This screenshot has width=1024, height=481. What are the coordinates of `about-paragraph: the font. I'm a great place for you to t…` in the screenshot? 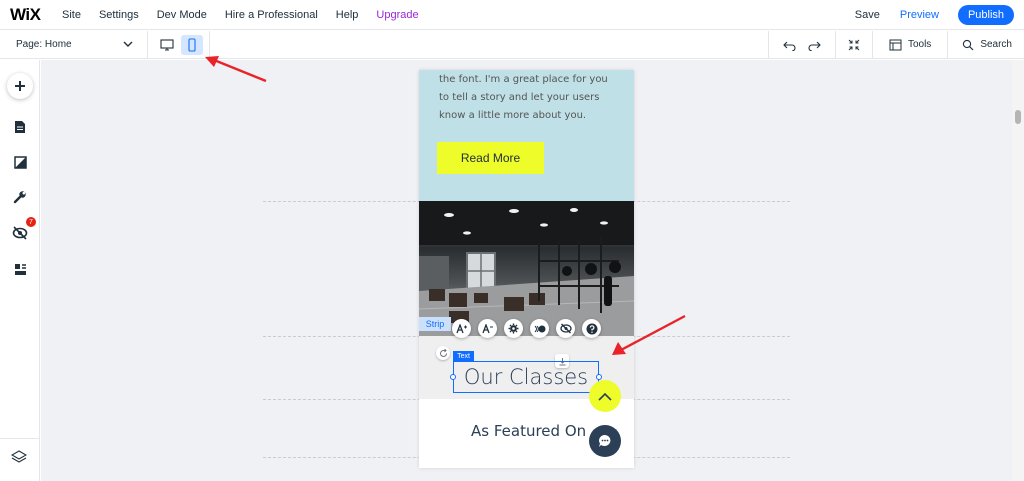 It's located at (529, 98).